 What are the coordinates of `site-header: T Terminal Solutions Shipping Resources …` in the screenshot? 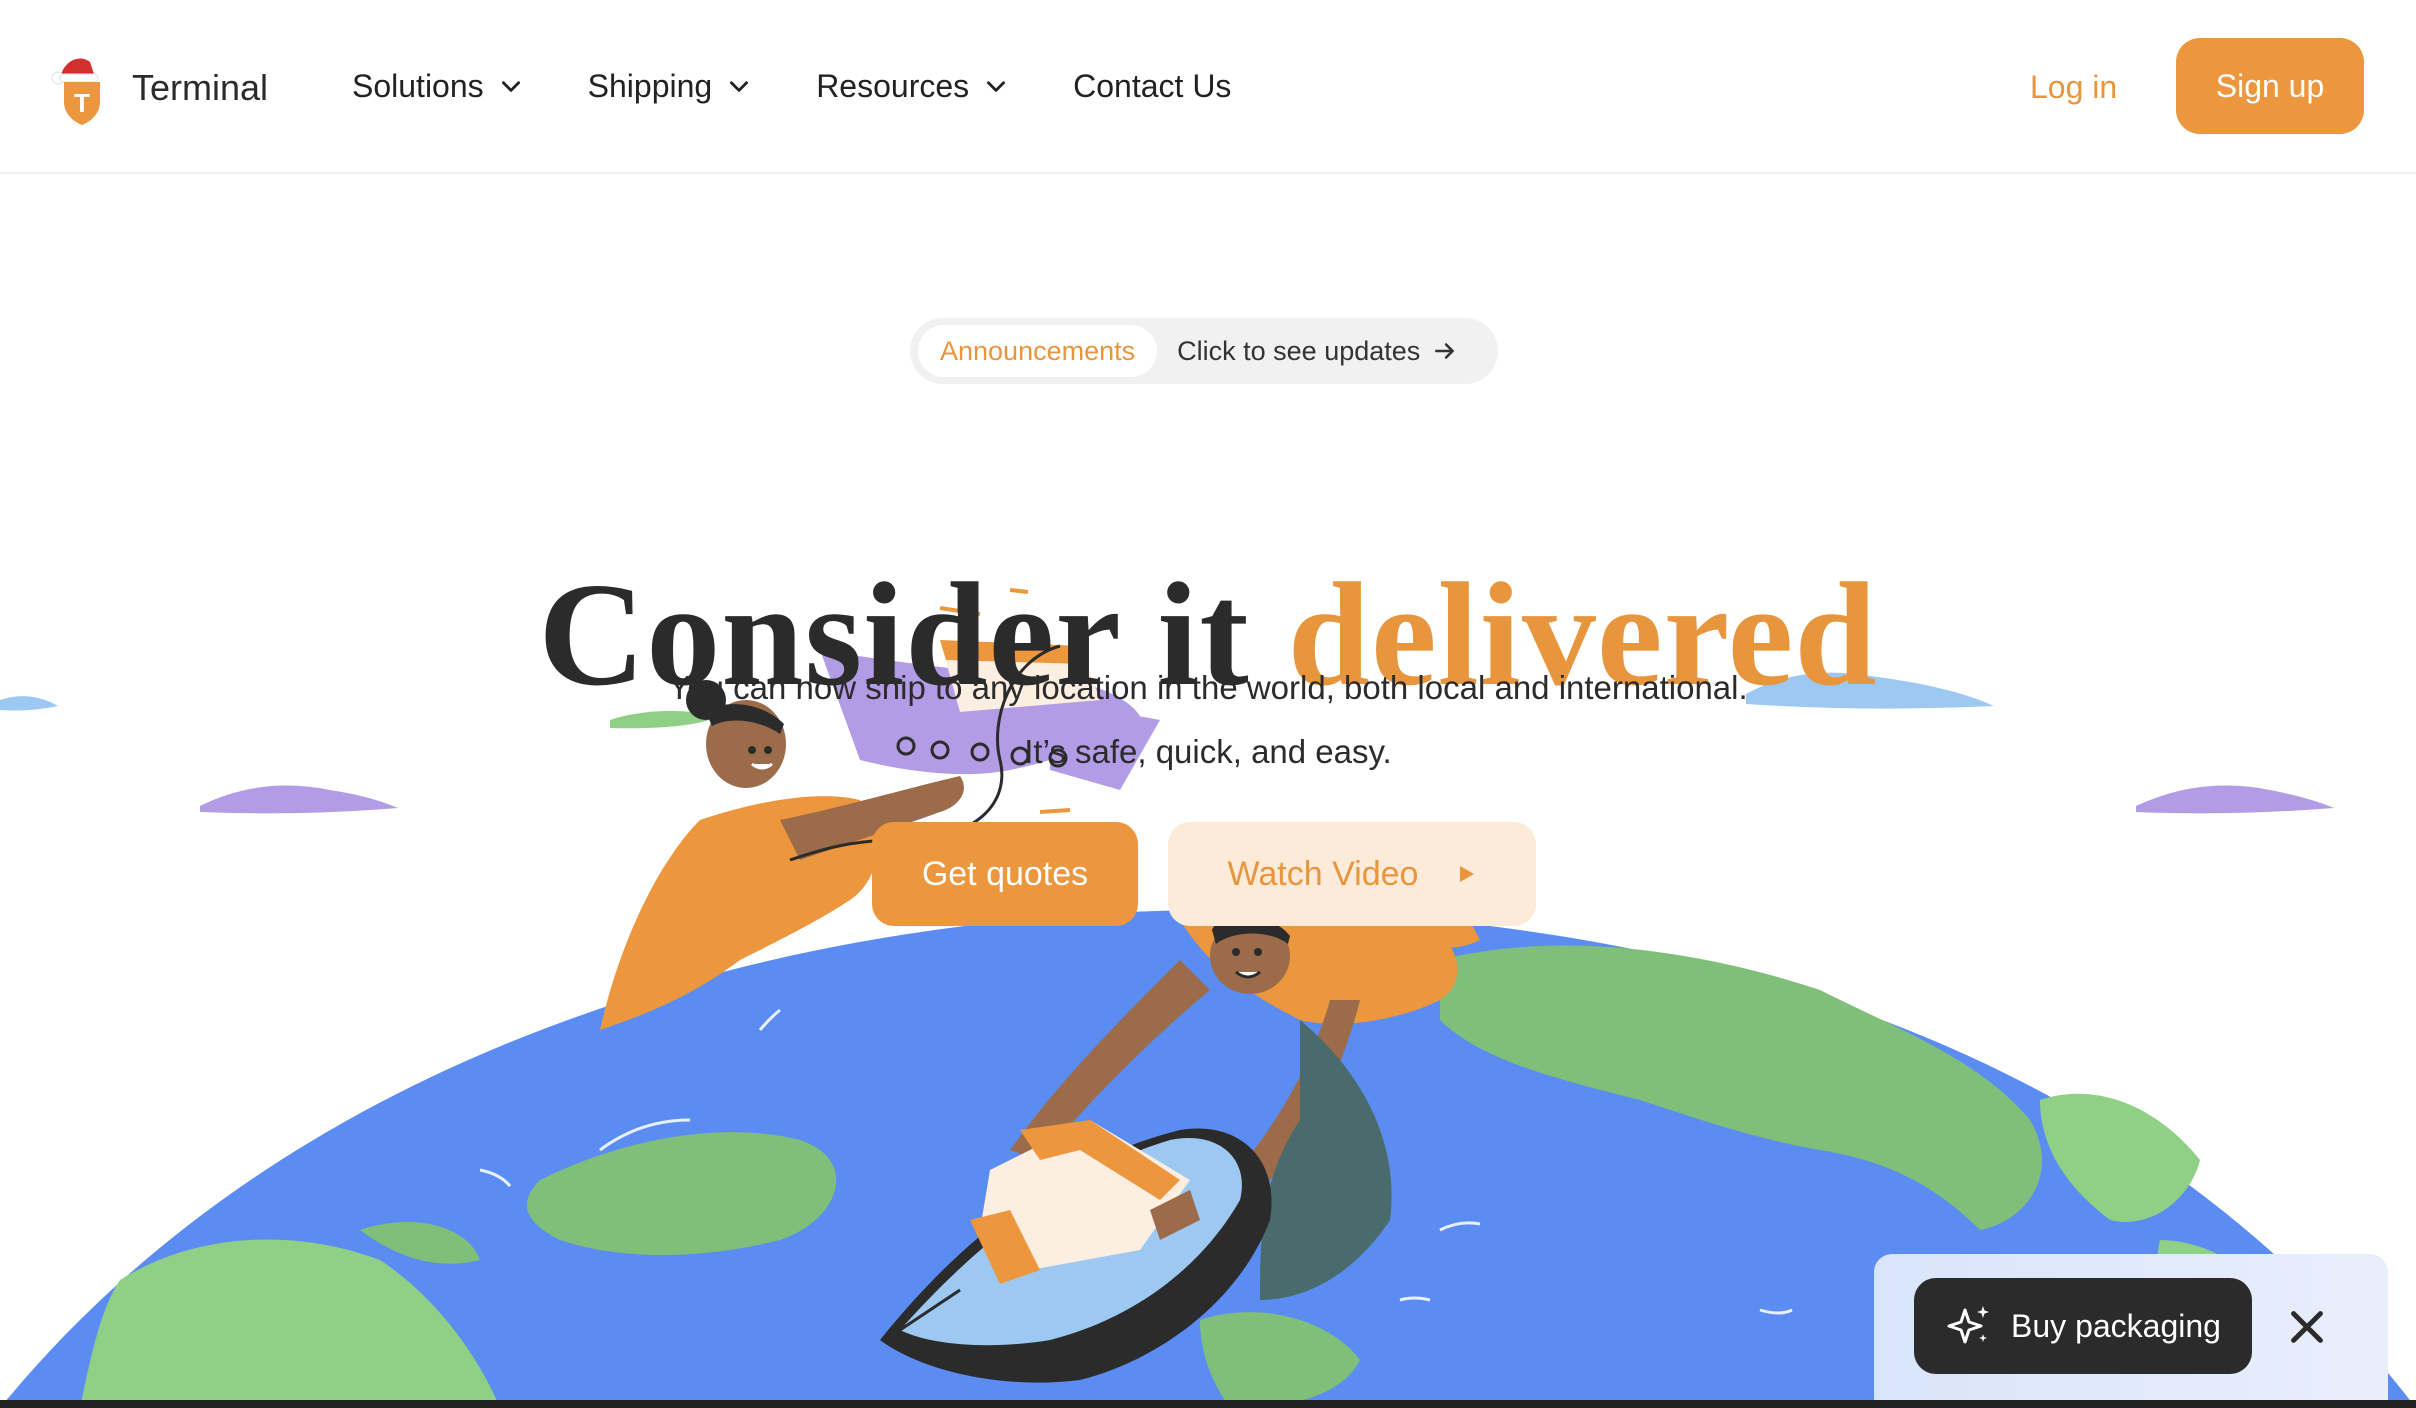 It's located at (1208, 87).